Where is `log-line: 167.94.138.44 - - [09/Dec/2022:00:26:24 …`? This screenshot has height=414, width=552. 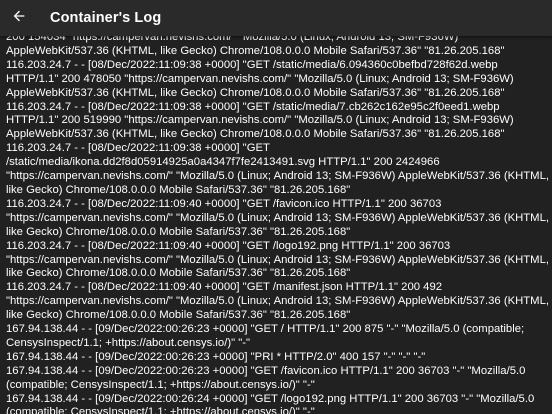 log-line: 167.94.138.44 - - [09/Dec/2022:00:26:24 … is located at coordinates (272, 403).